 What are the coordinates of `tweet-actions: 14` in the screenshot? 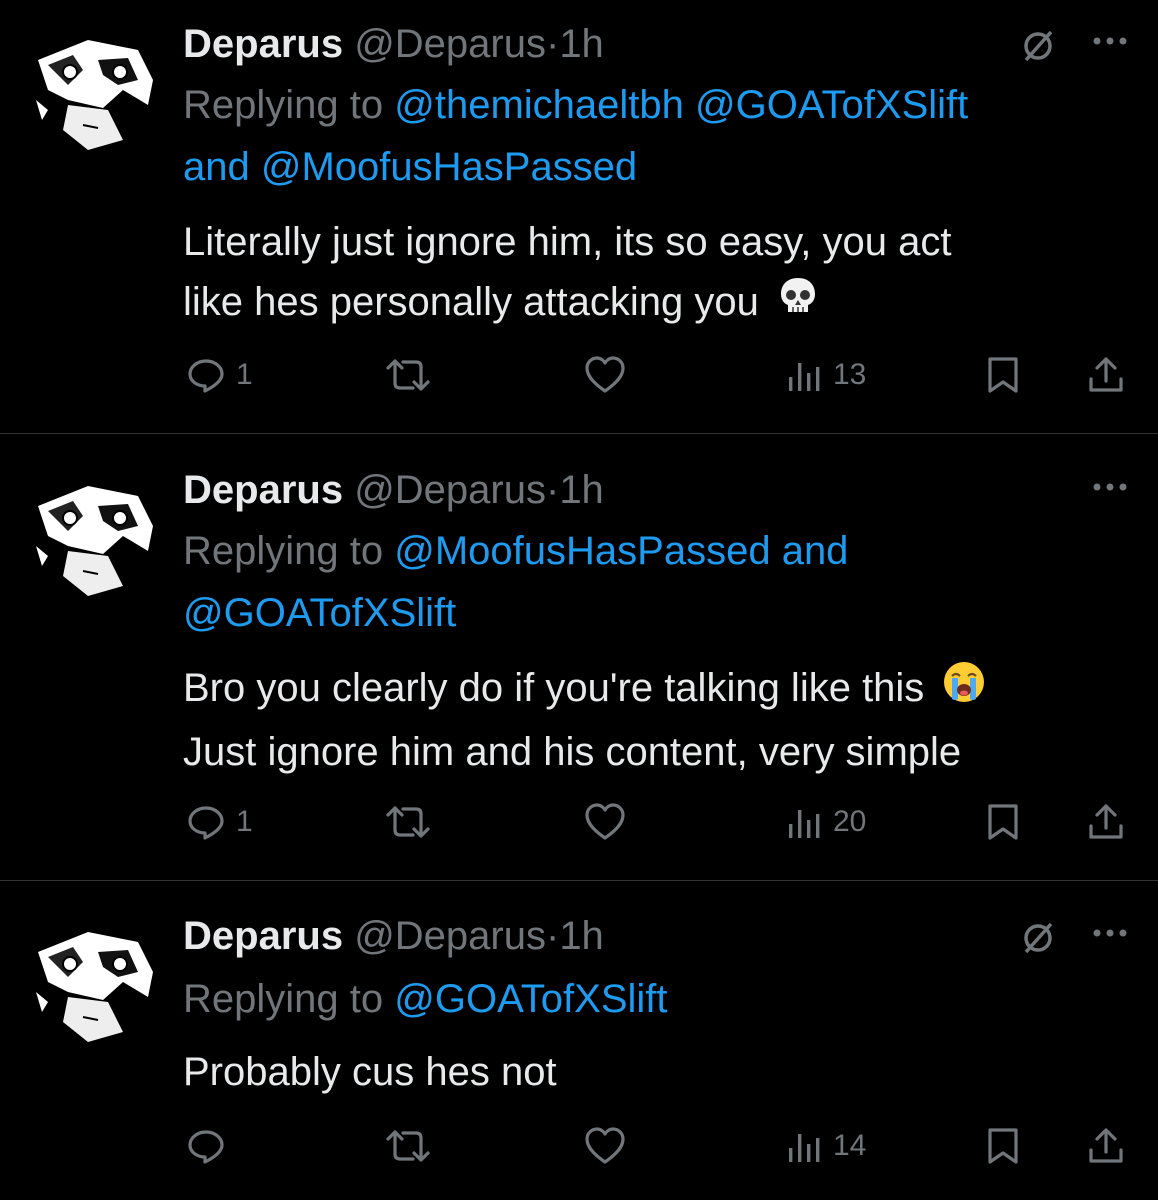 It's located at (579, 1146).